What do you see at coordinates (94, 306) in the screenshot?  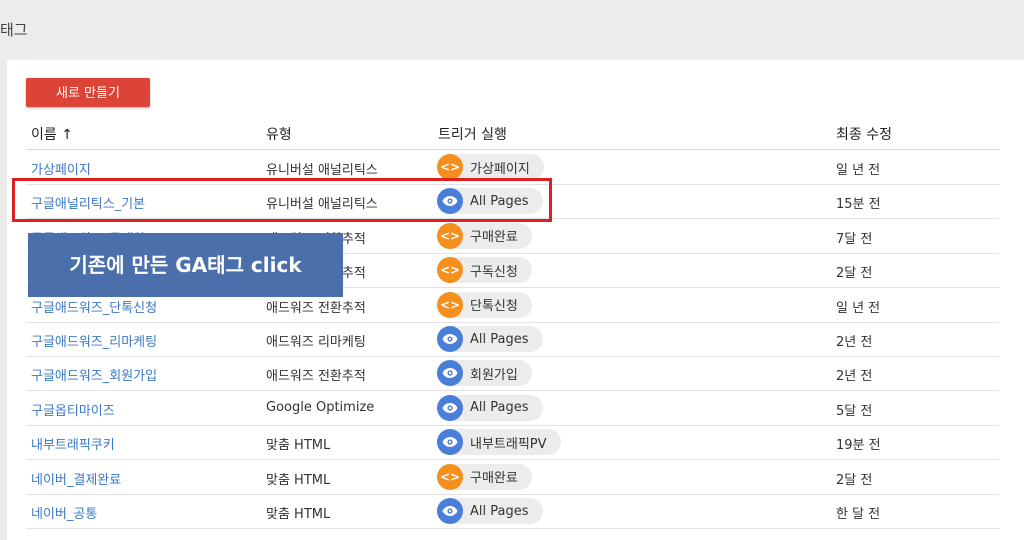 I see `tag-name-link: 구글애드워즈_단톡신청` at bounding box center [94, 306].